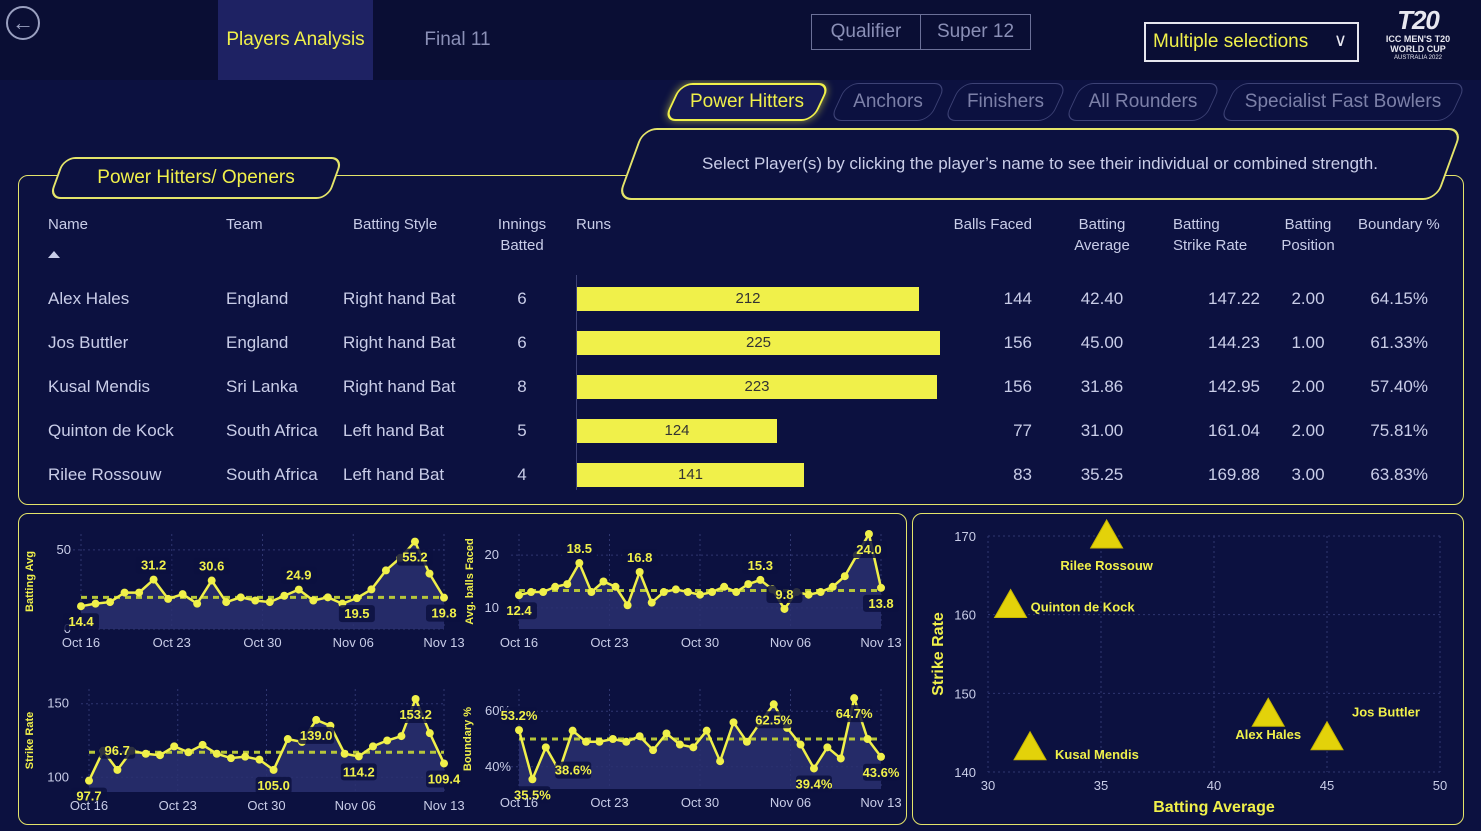 This screenshot has height=831, width=1481. What do you see at coordinates (395, 224) in the screenshot?
I see `column-header-batting-style: Batting Style` at bounding box center [395, 224].